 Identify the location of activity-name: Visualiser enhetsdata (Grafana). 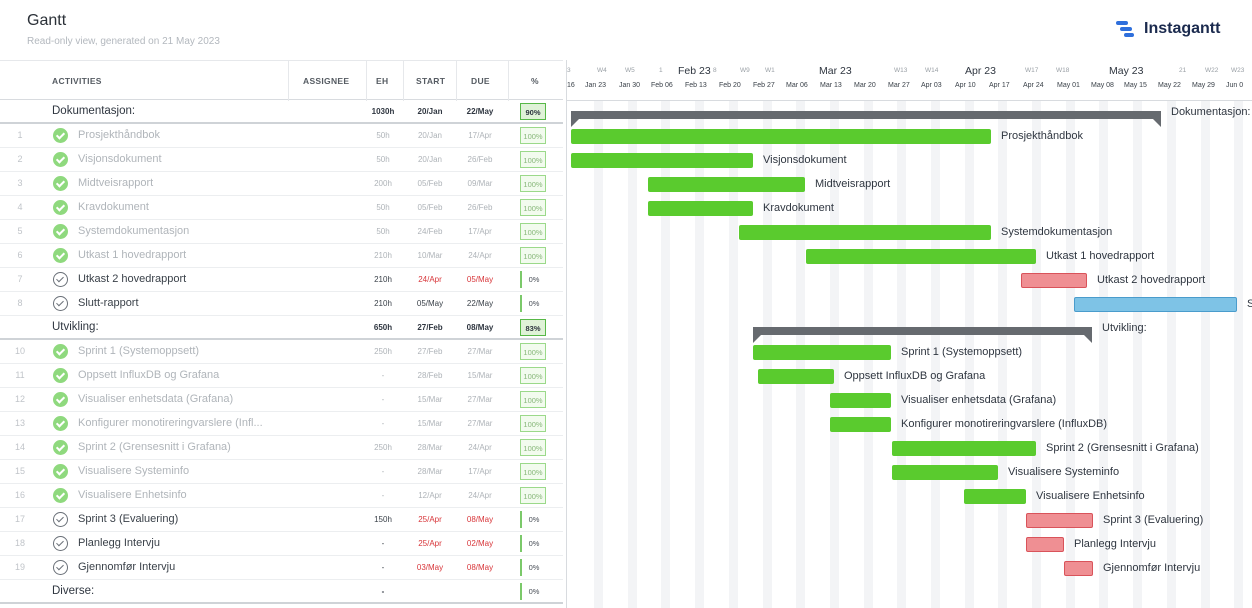
(183, 399).